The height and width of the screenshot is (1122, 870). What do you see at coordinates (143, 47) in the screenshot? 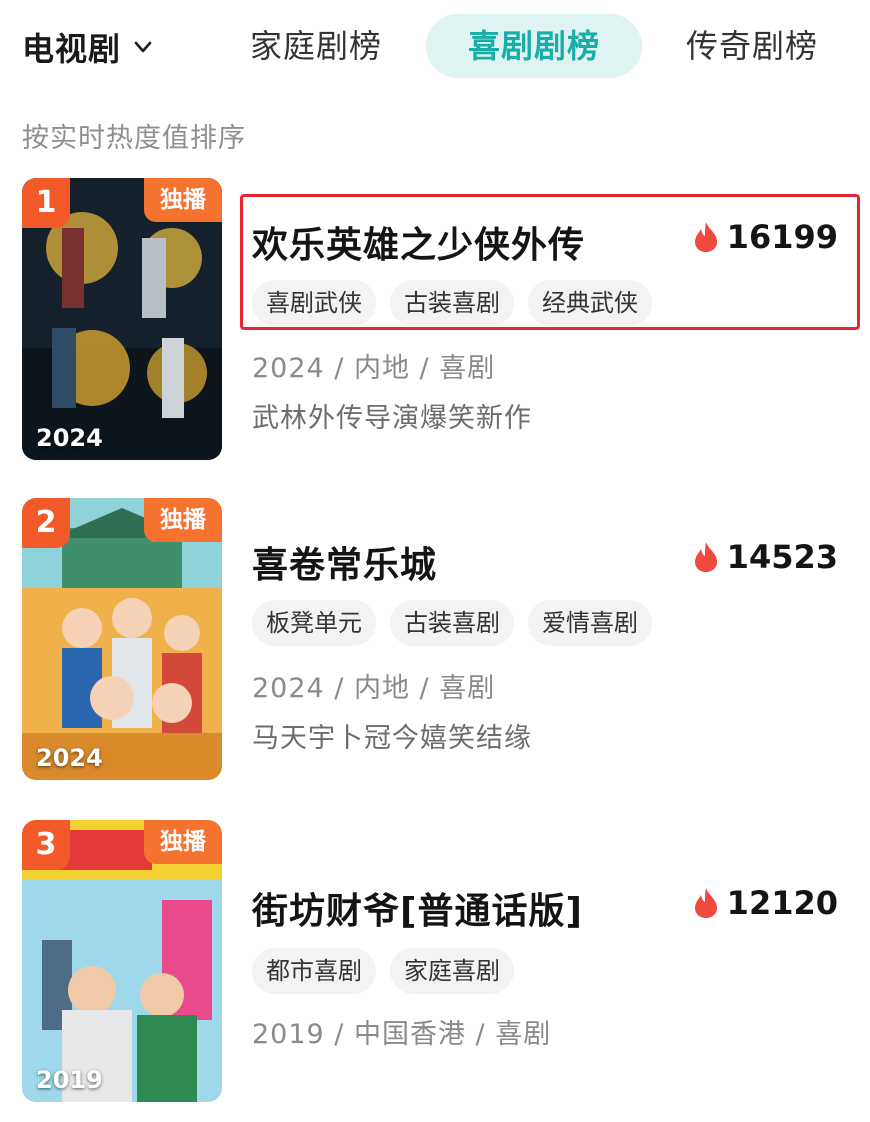
I see `chevron-down-icon` at bounding box center [143, 47].